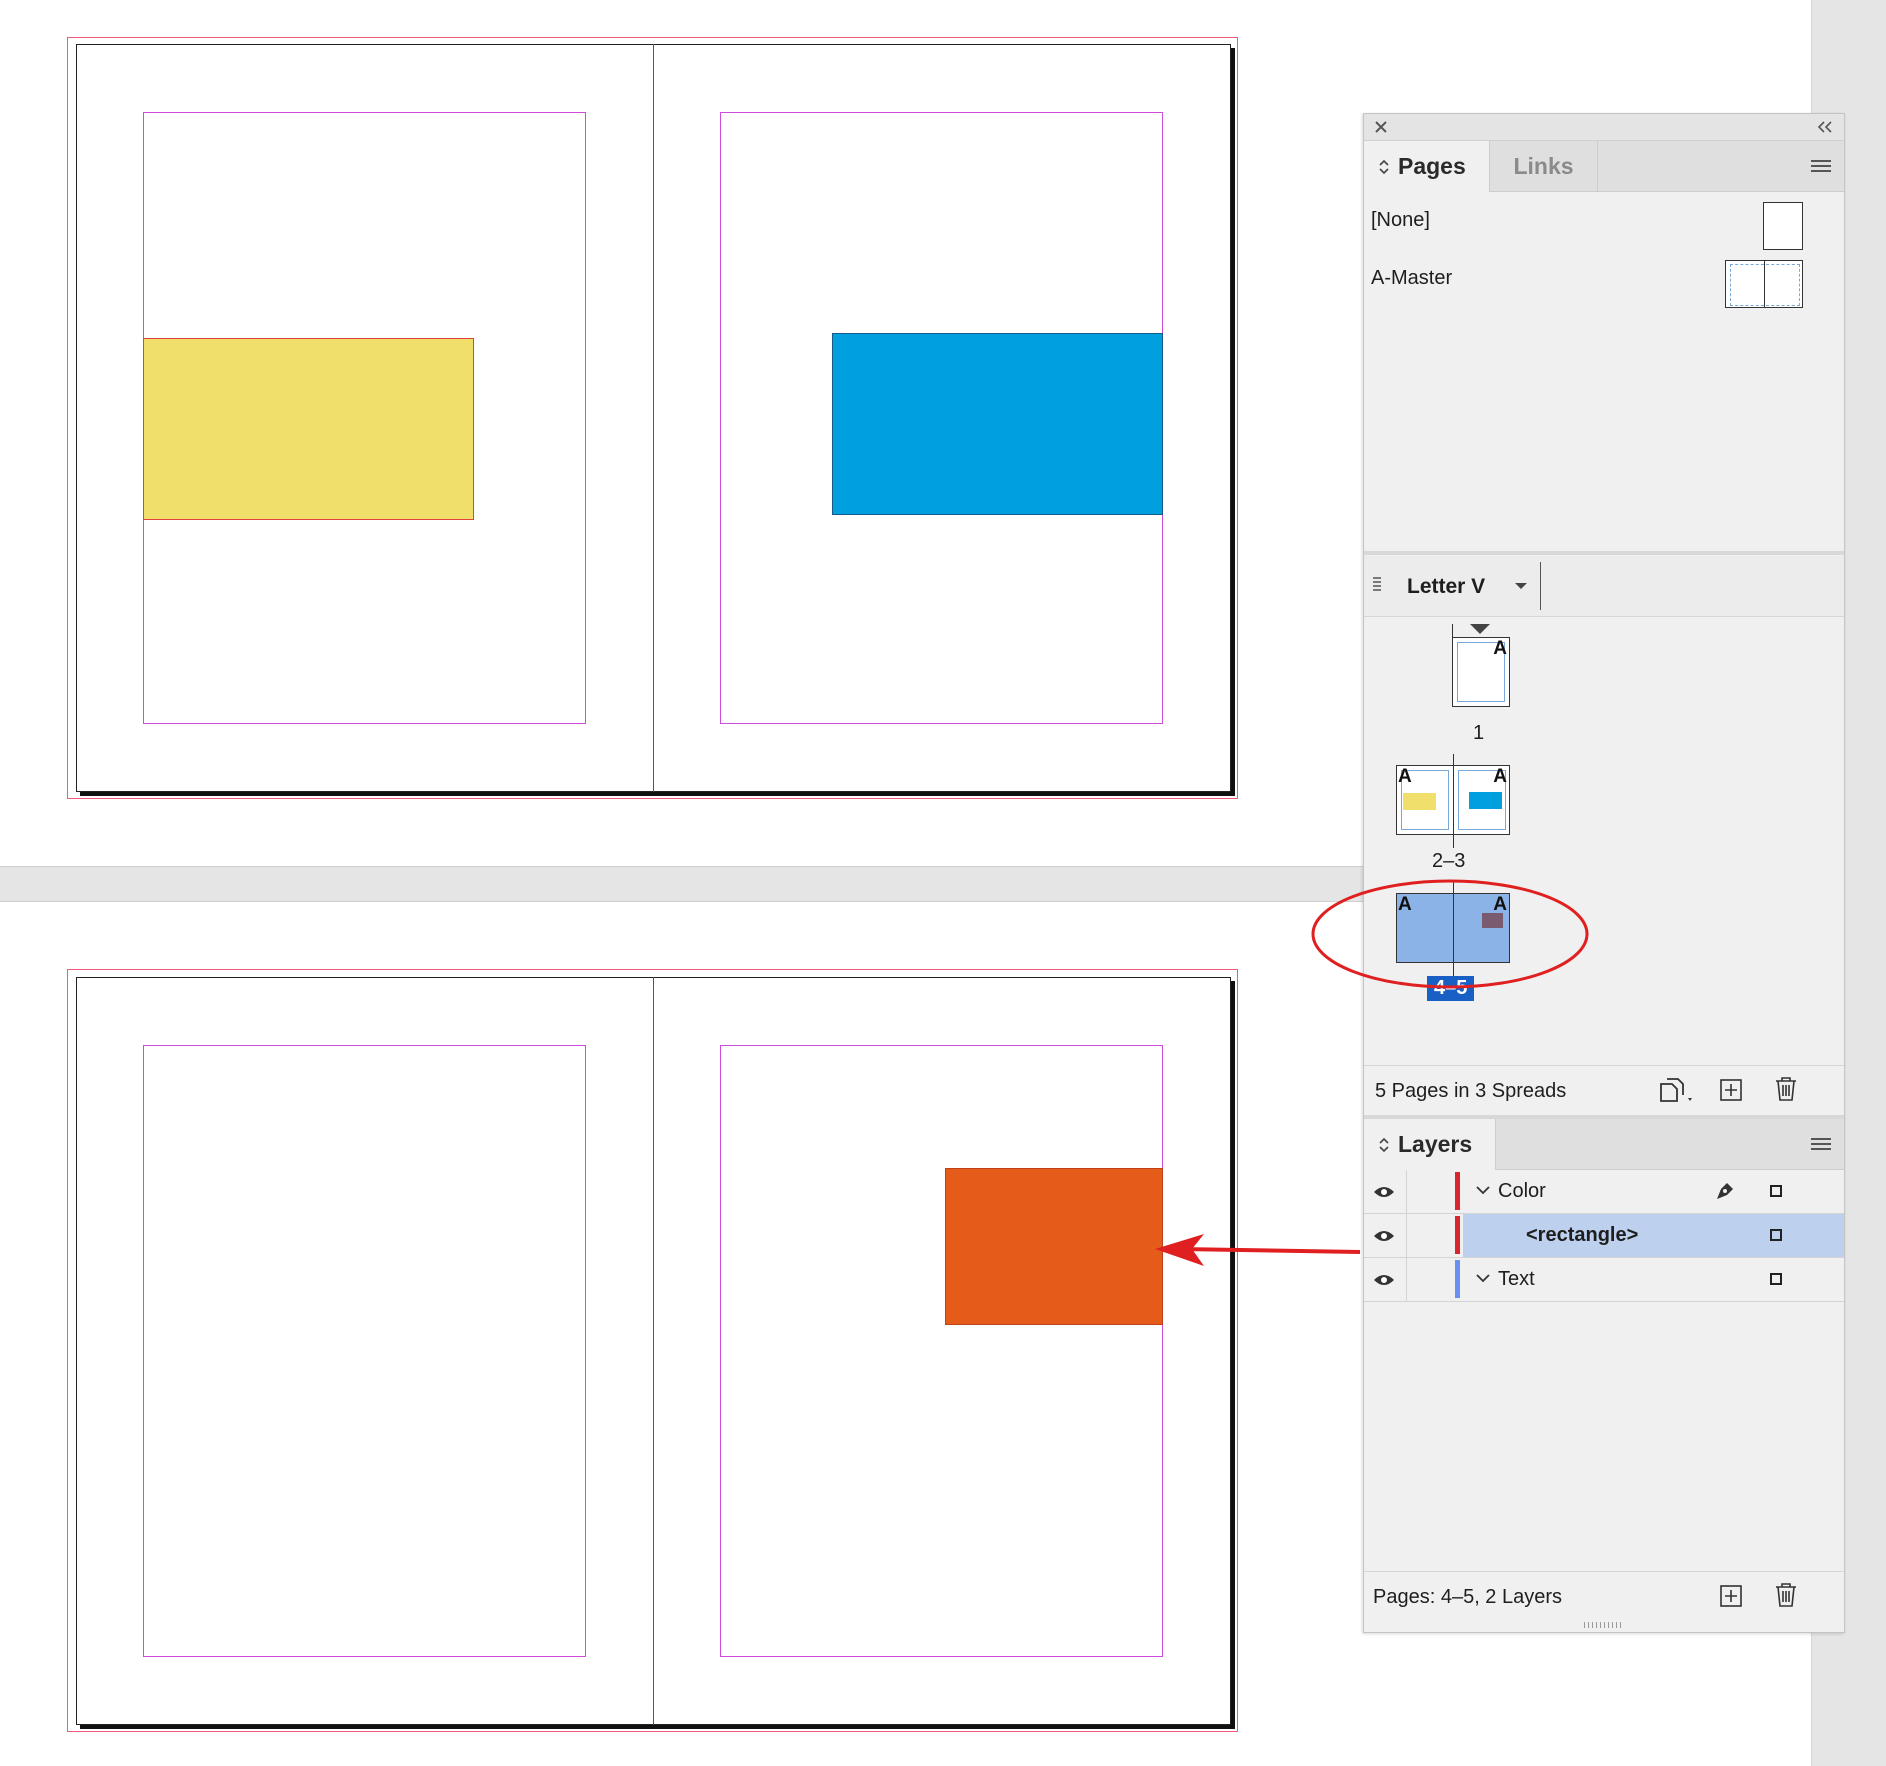 Image resolution: width=1886 pixels, height=1766 pixels. What do you see at coordinates (1435, 1144) in the screenshot?
I see `tab-layers-label: Layers` at bounding box center [1435, 1144].